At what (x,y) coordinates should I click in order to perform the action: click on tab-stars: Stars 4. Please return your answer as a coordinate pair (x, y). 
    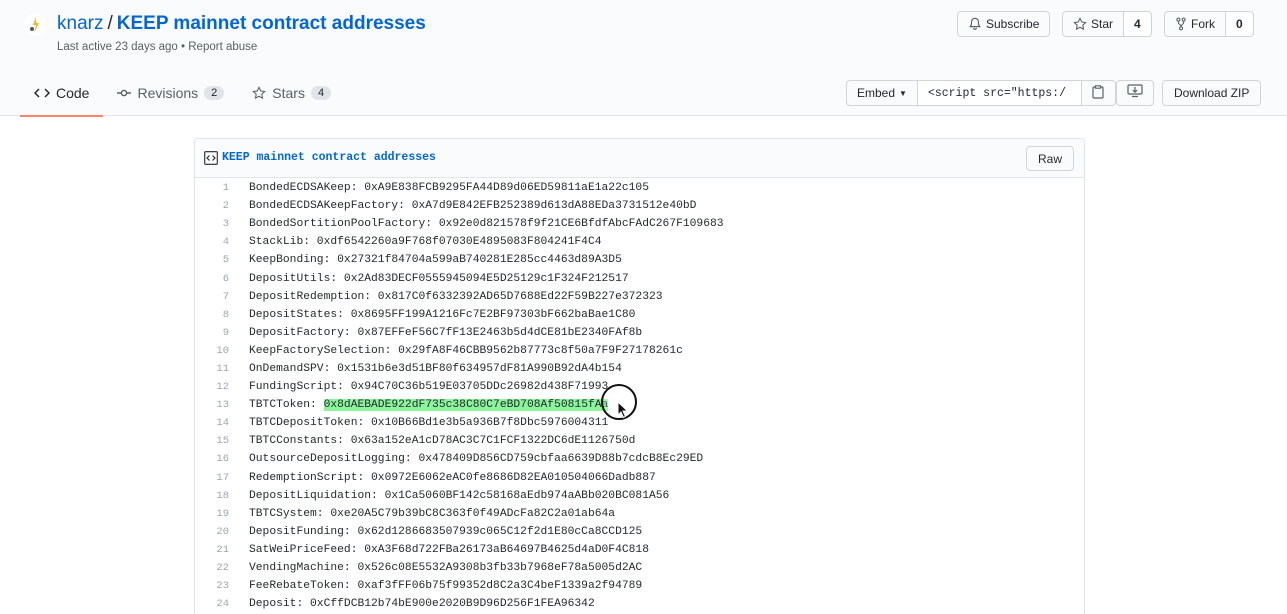
    Looking at the image, I should click on (291, 93).